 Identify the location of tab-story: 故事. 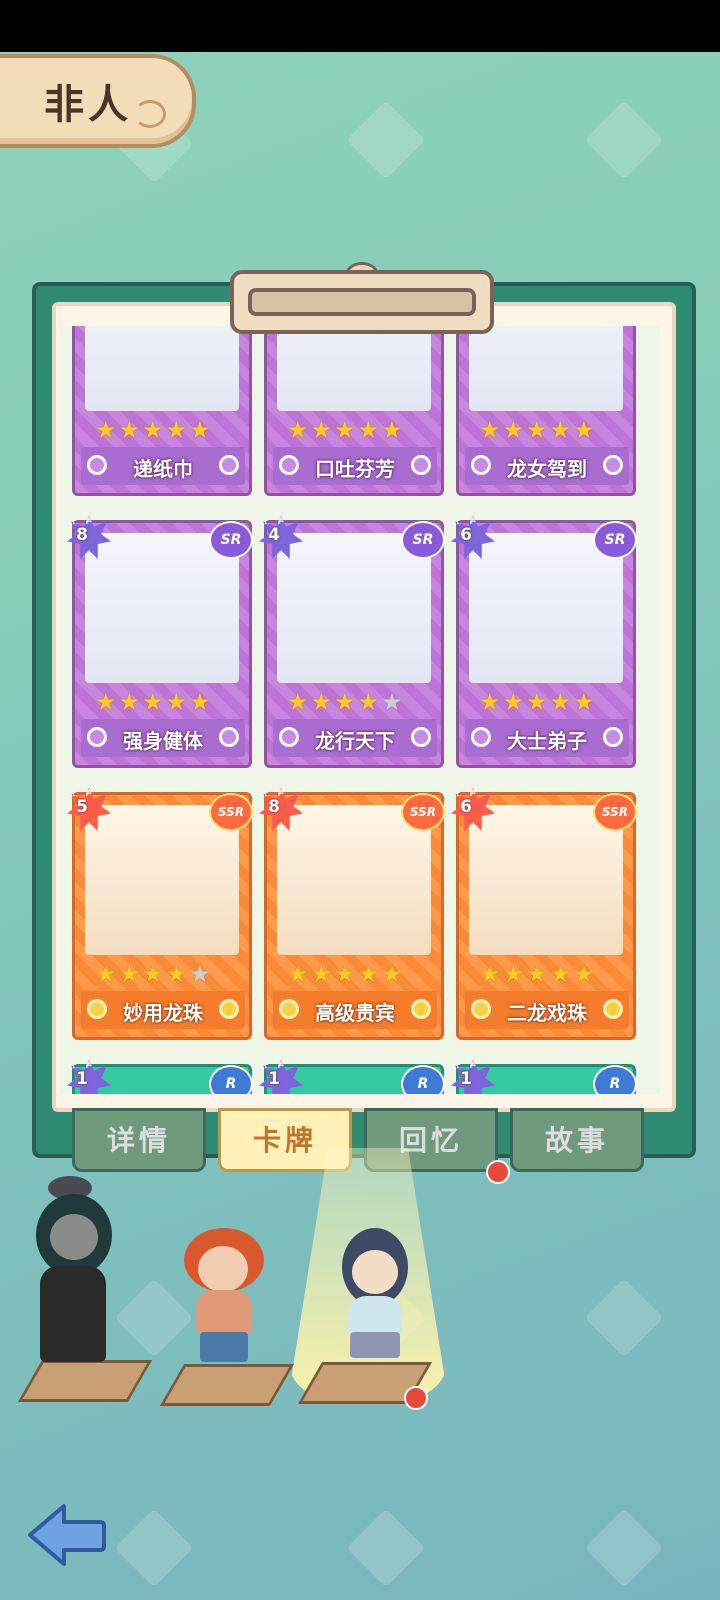
(577, 1140).